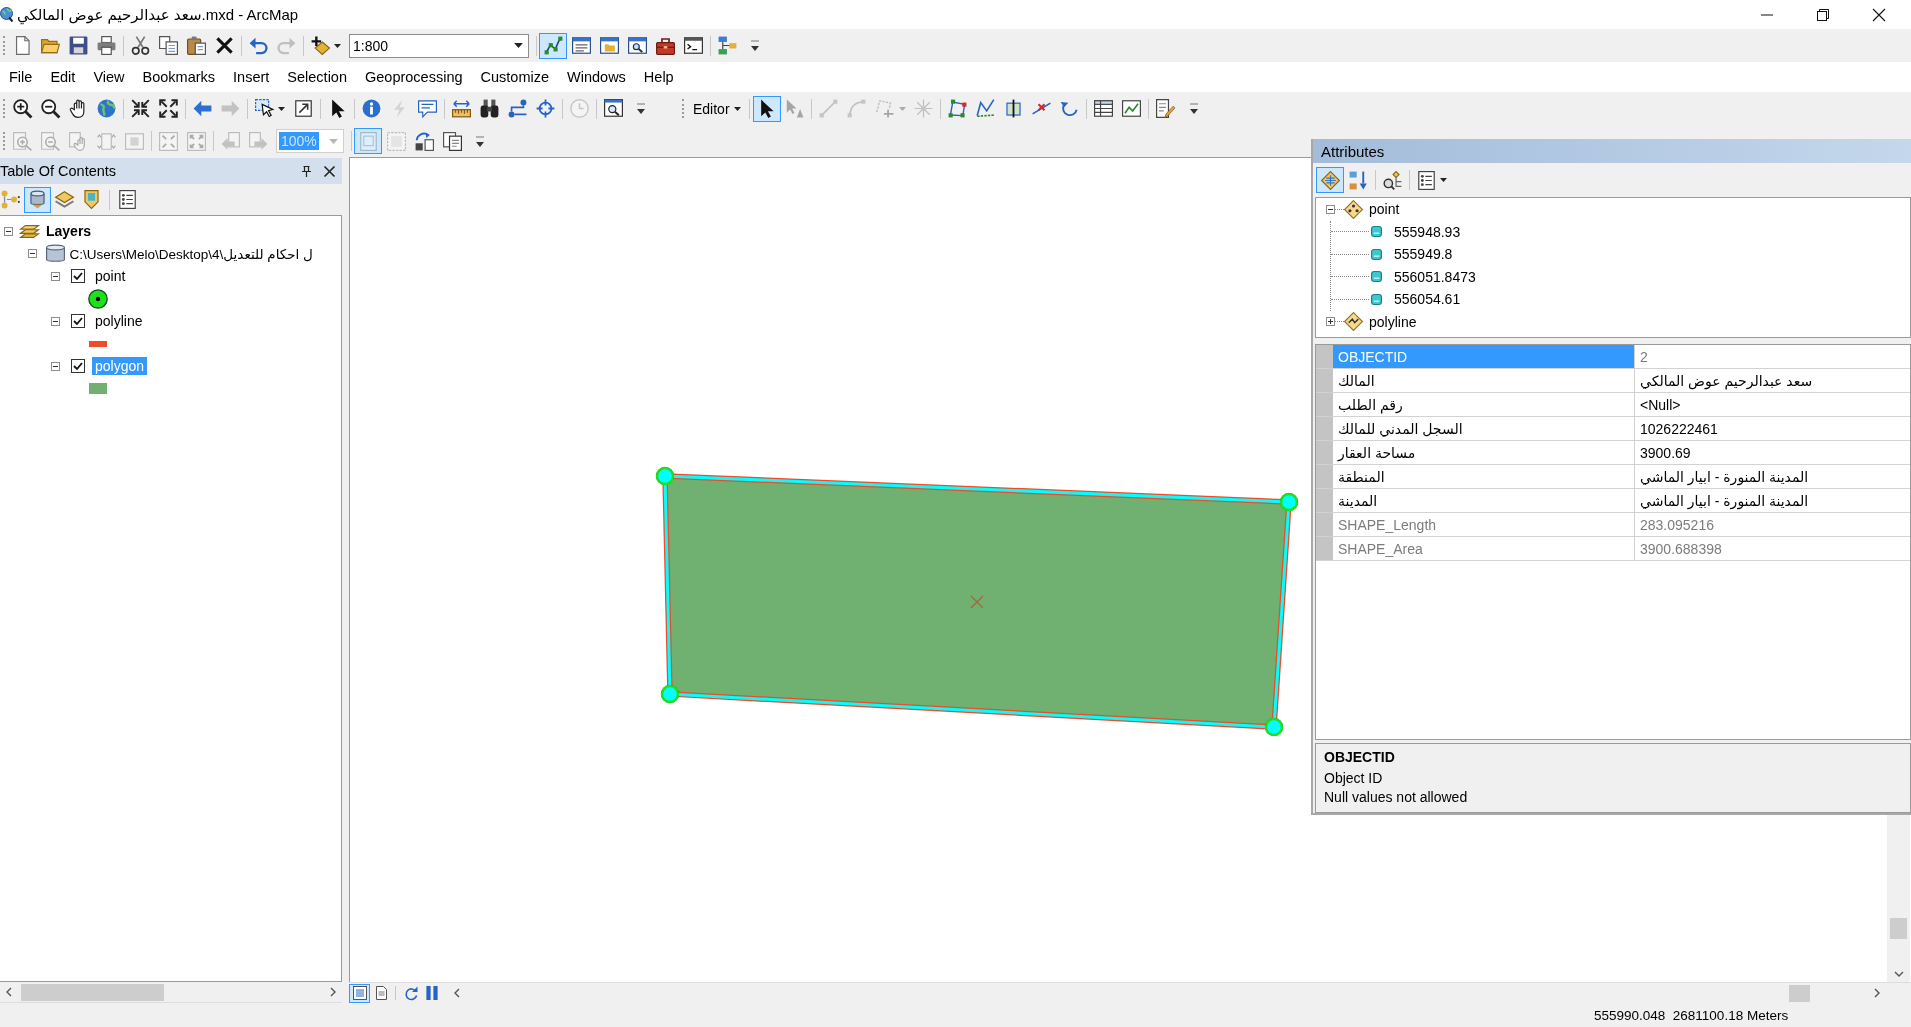 The width and height of the screenshot is (1911, 1027). What do you see at coordinates (320, 45) in the screenshot?
I see `plus-diamond-icon` at bounding box center [320, 45].